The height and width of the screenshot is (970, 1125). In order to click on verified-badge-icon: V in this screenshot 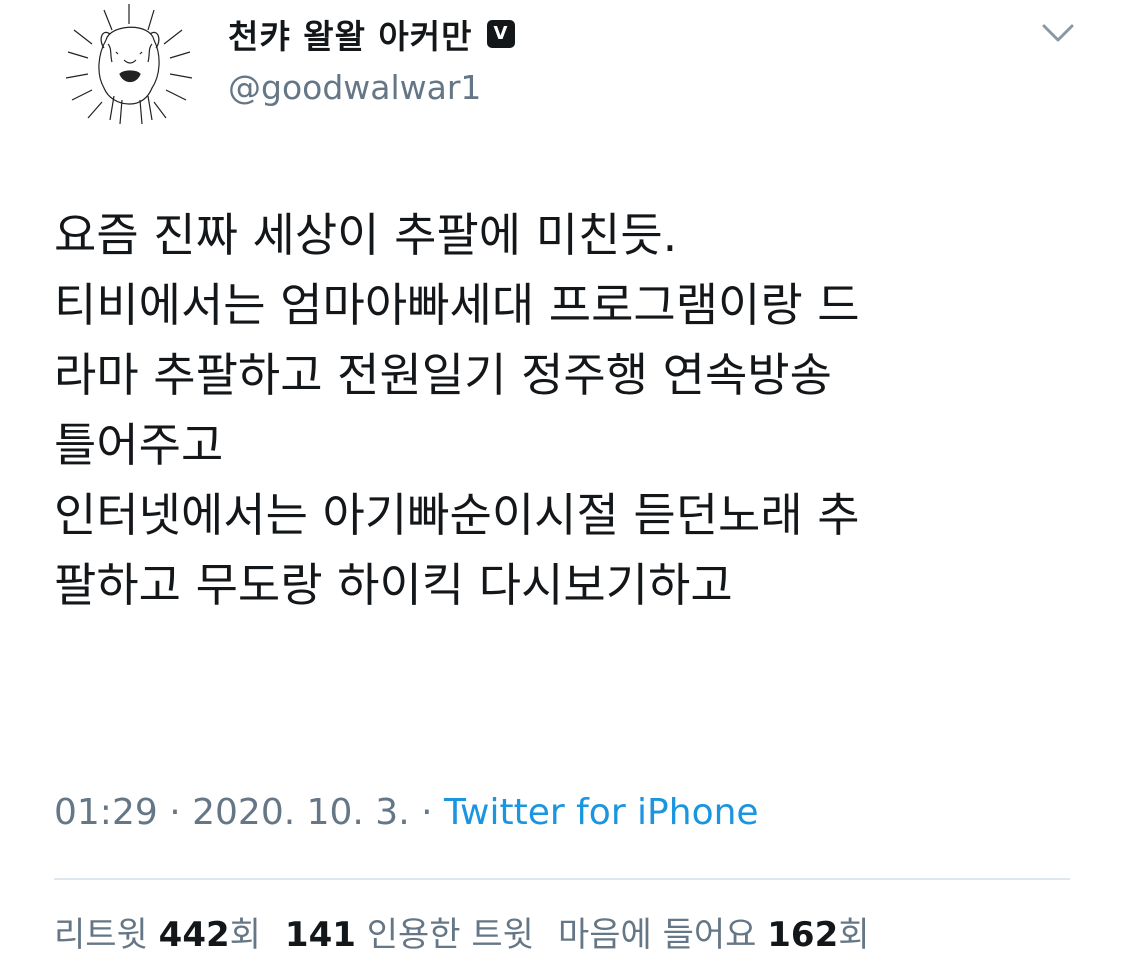, I will do `click(500, 34)`.